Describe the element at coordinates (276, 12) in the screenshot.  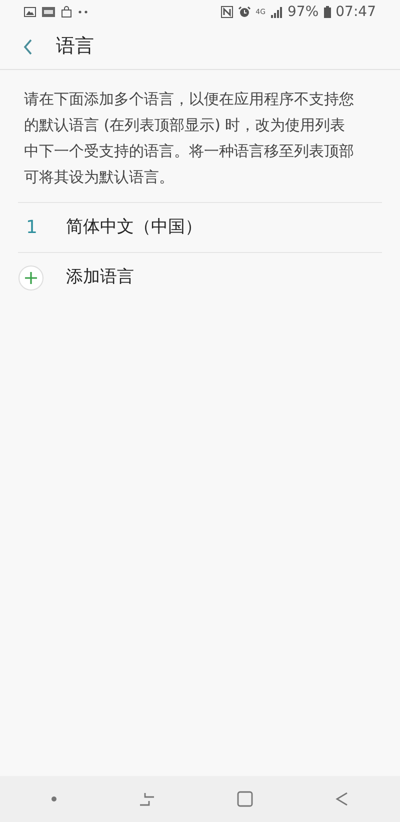
I see `signal-icon` at that location.